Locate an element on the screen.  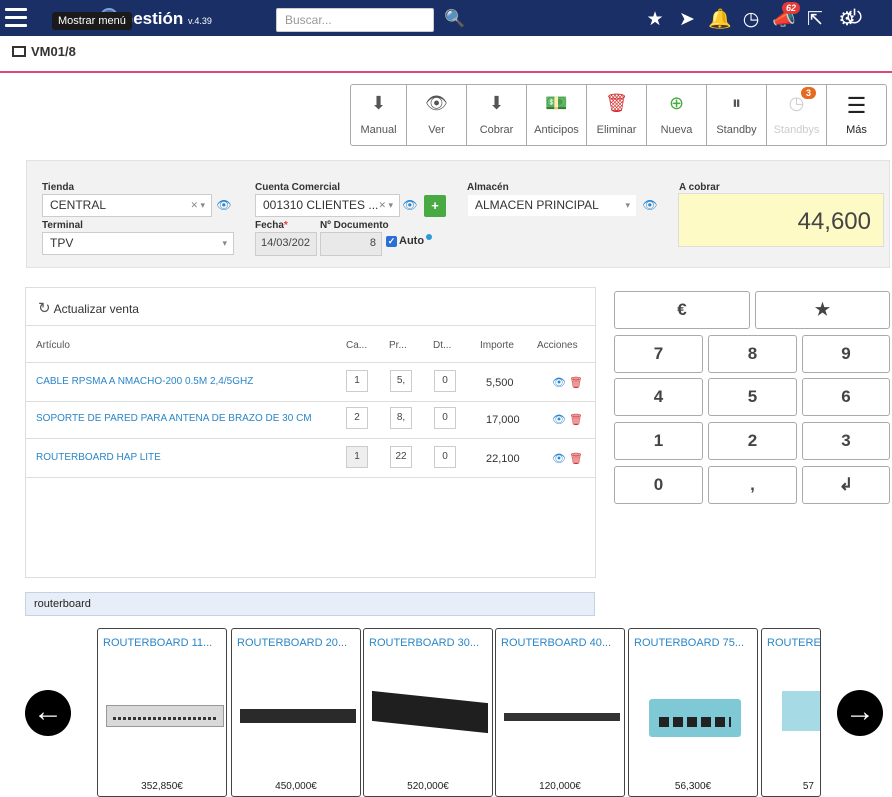
article-link: CABLE RPSMA A NMACHO-200 0.5M 2,4/5GHZ is located at coordinates (144, 381).